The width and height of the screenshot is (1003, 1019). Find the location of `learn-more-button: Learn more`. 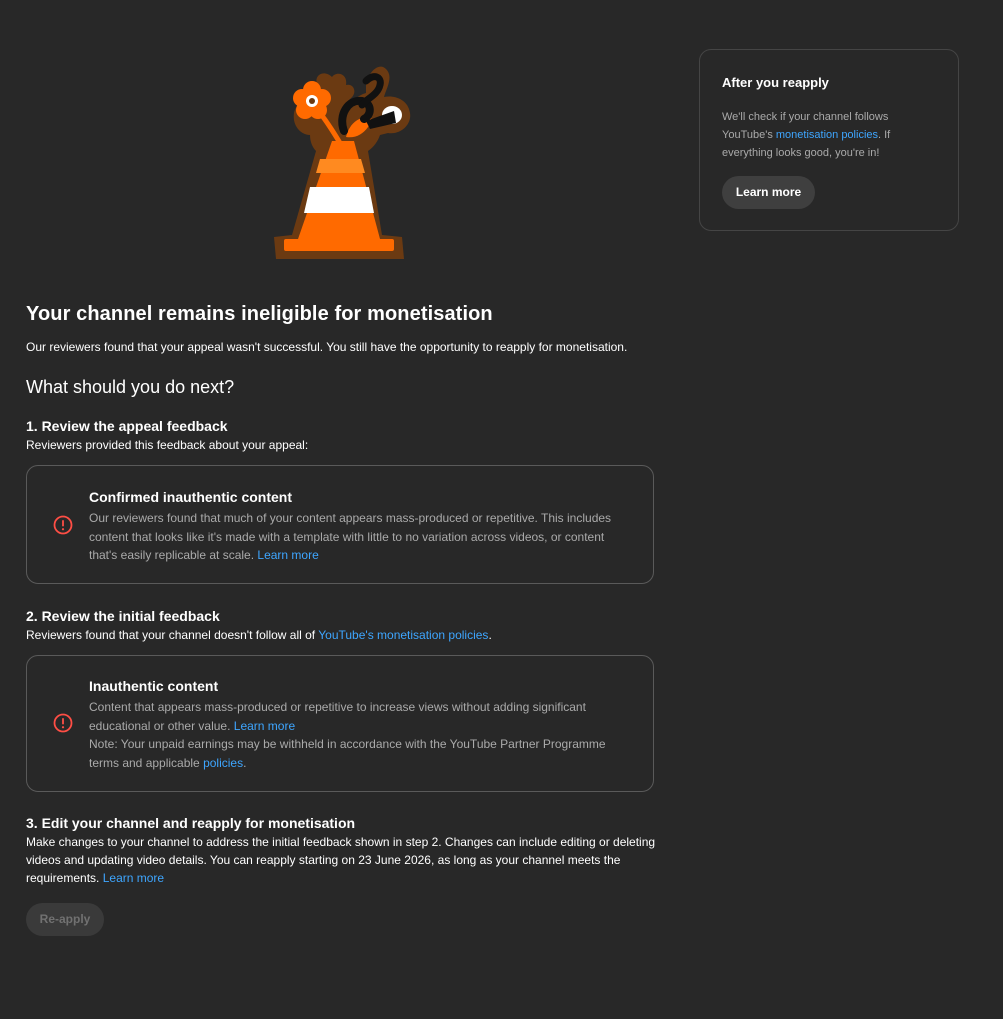

learn-more-button: Learn more is located at coordinates (768, 192).